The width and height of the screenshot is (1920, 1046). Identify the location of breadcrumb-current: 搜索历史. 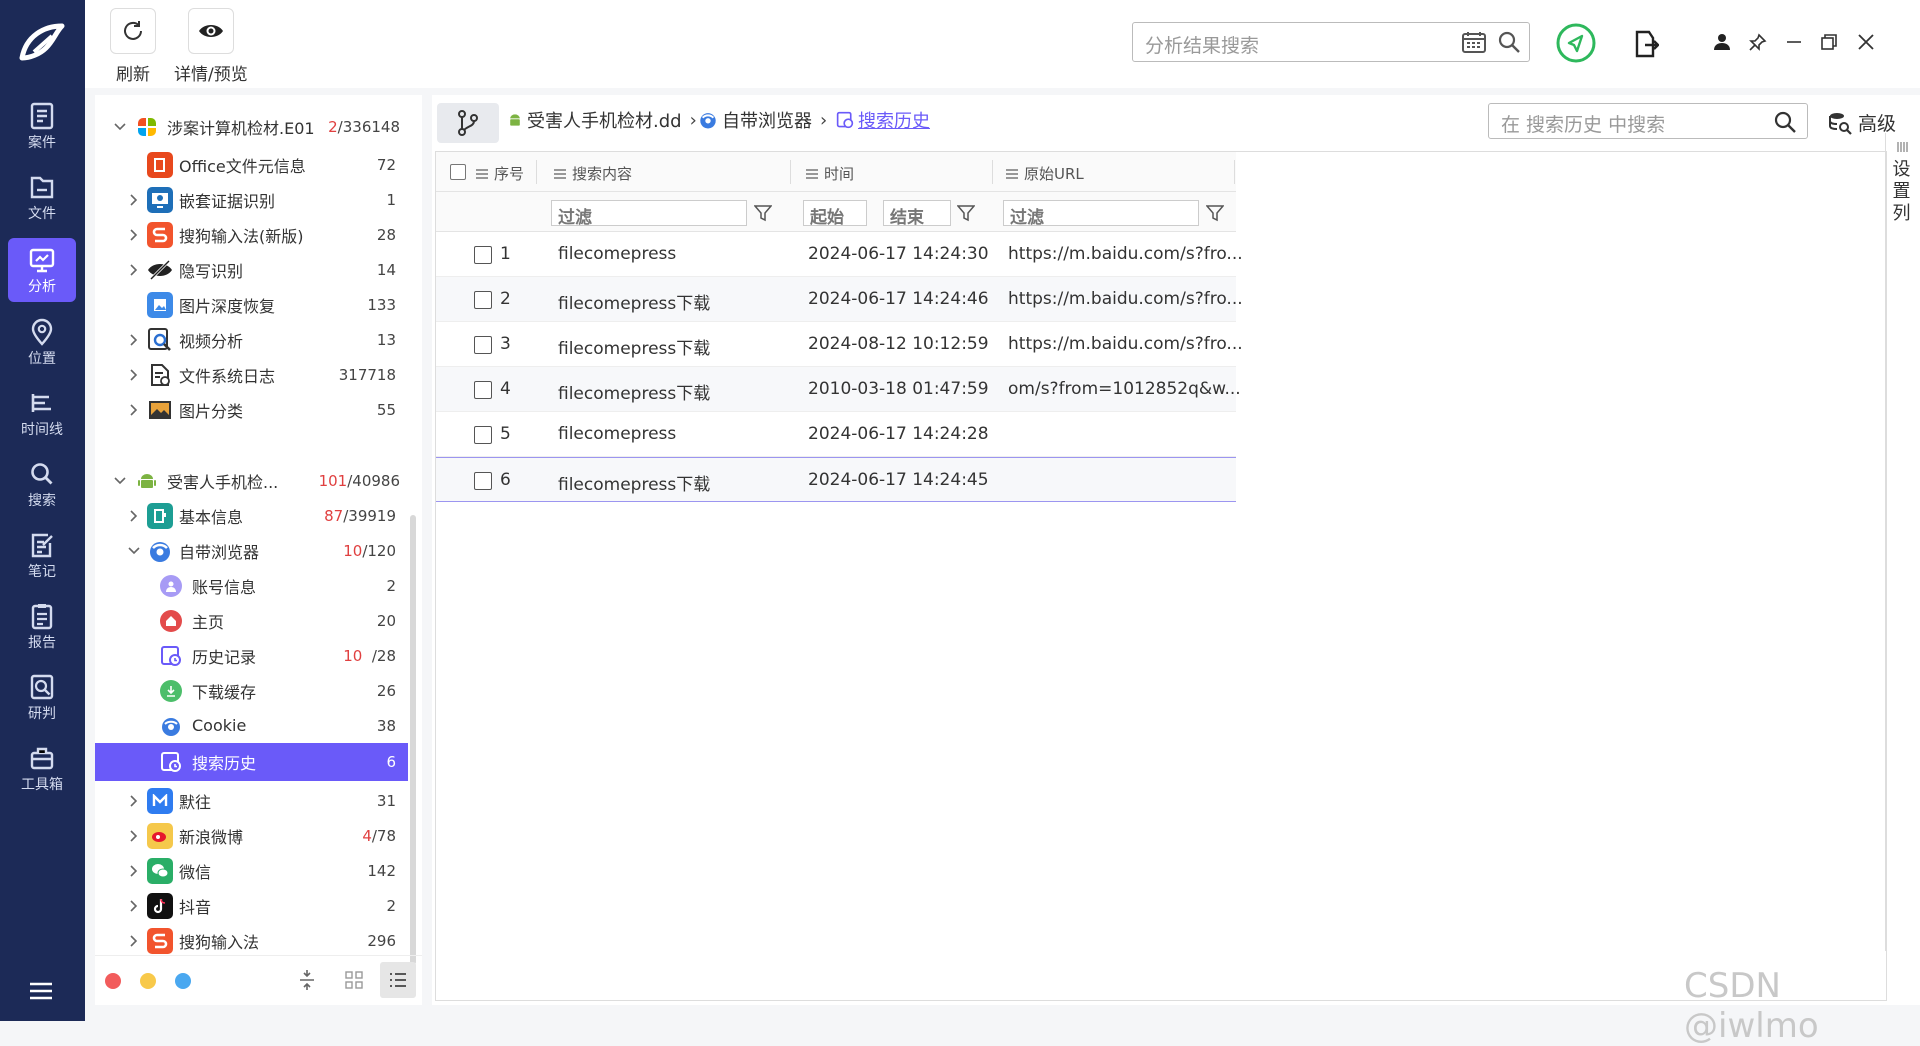
(883, 120).